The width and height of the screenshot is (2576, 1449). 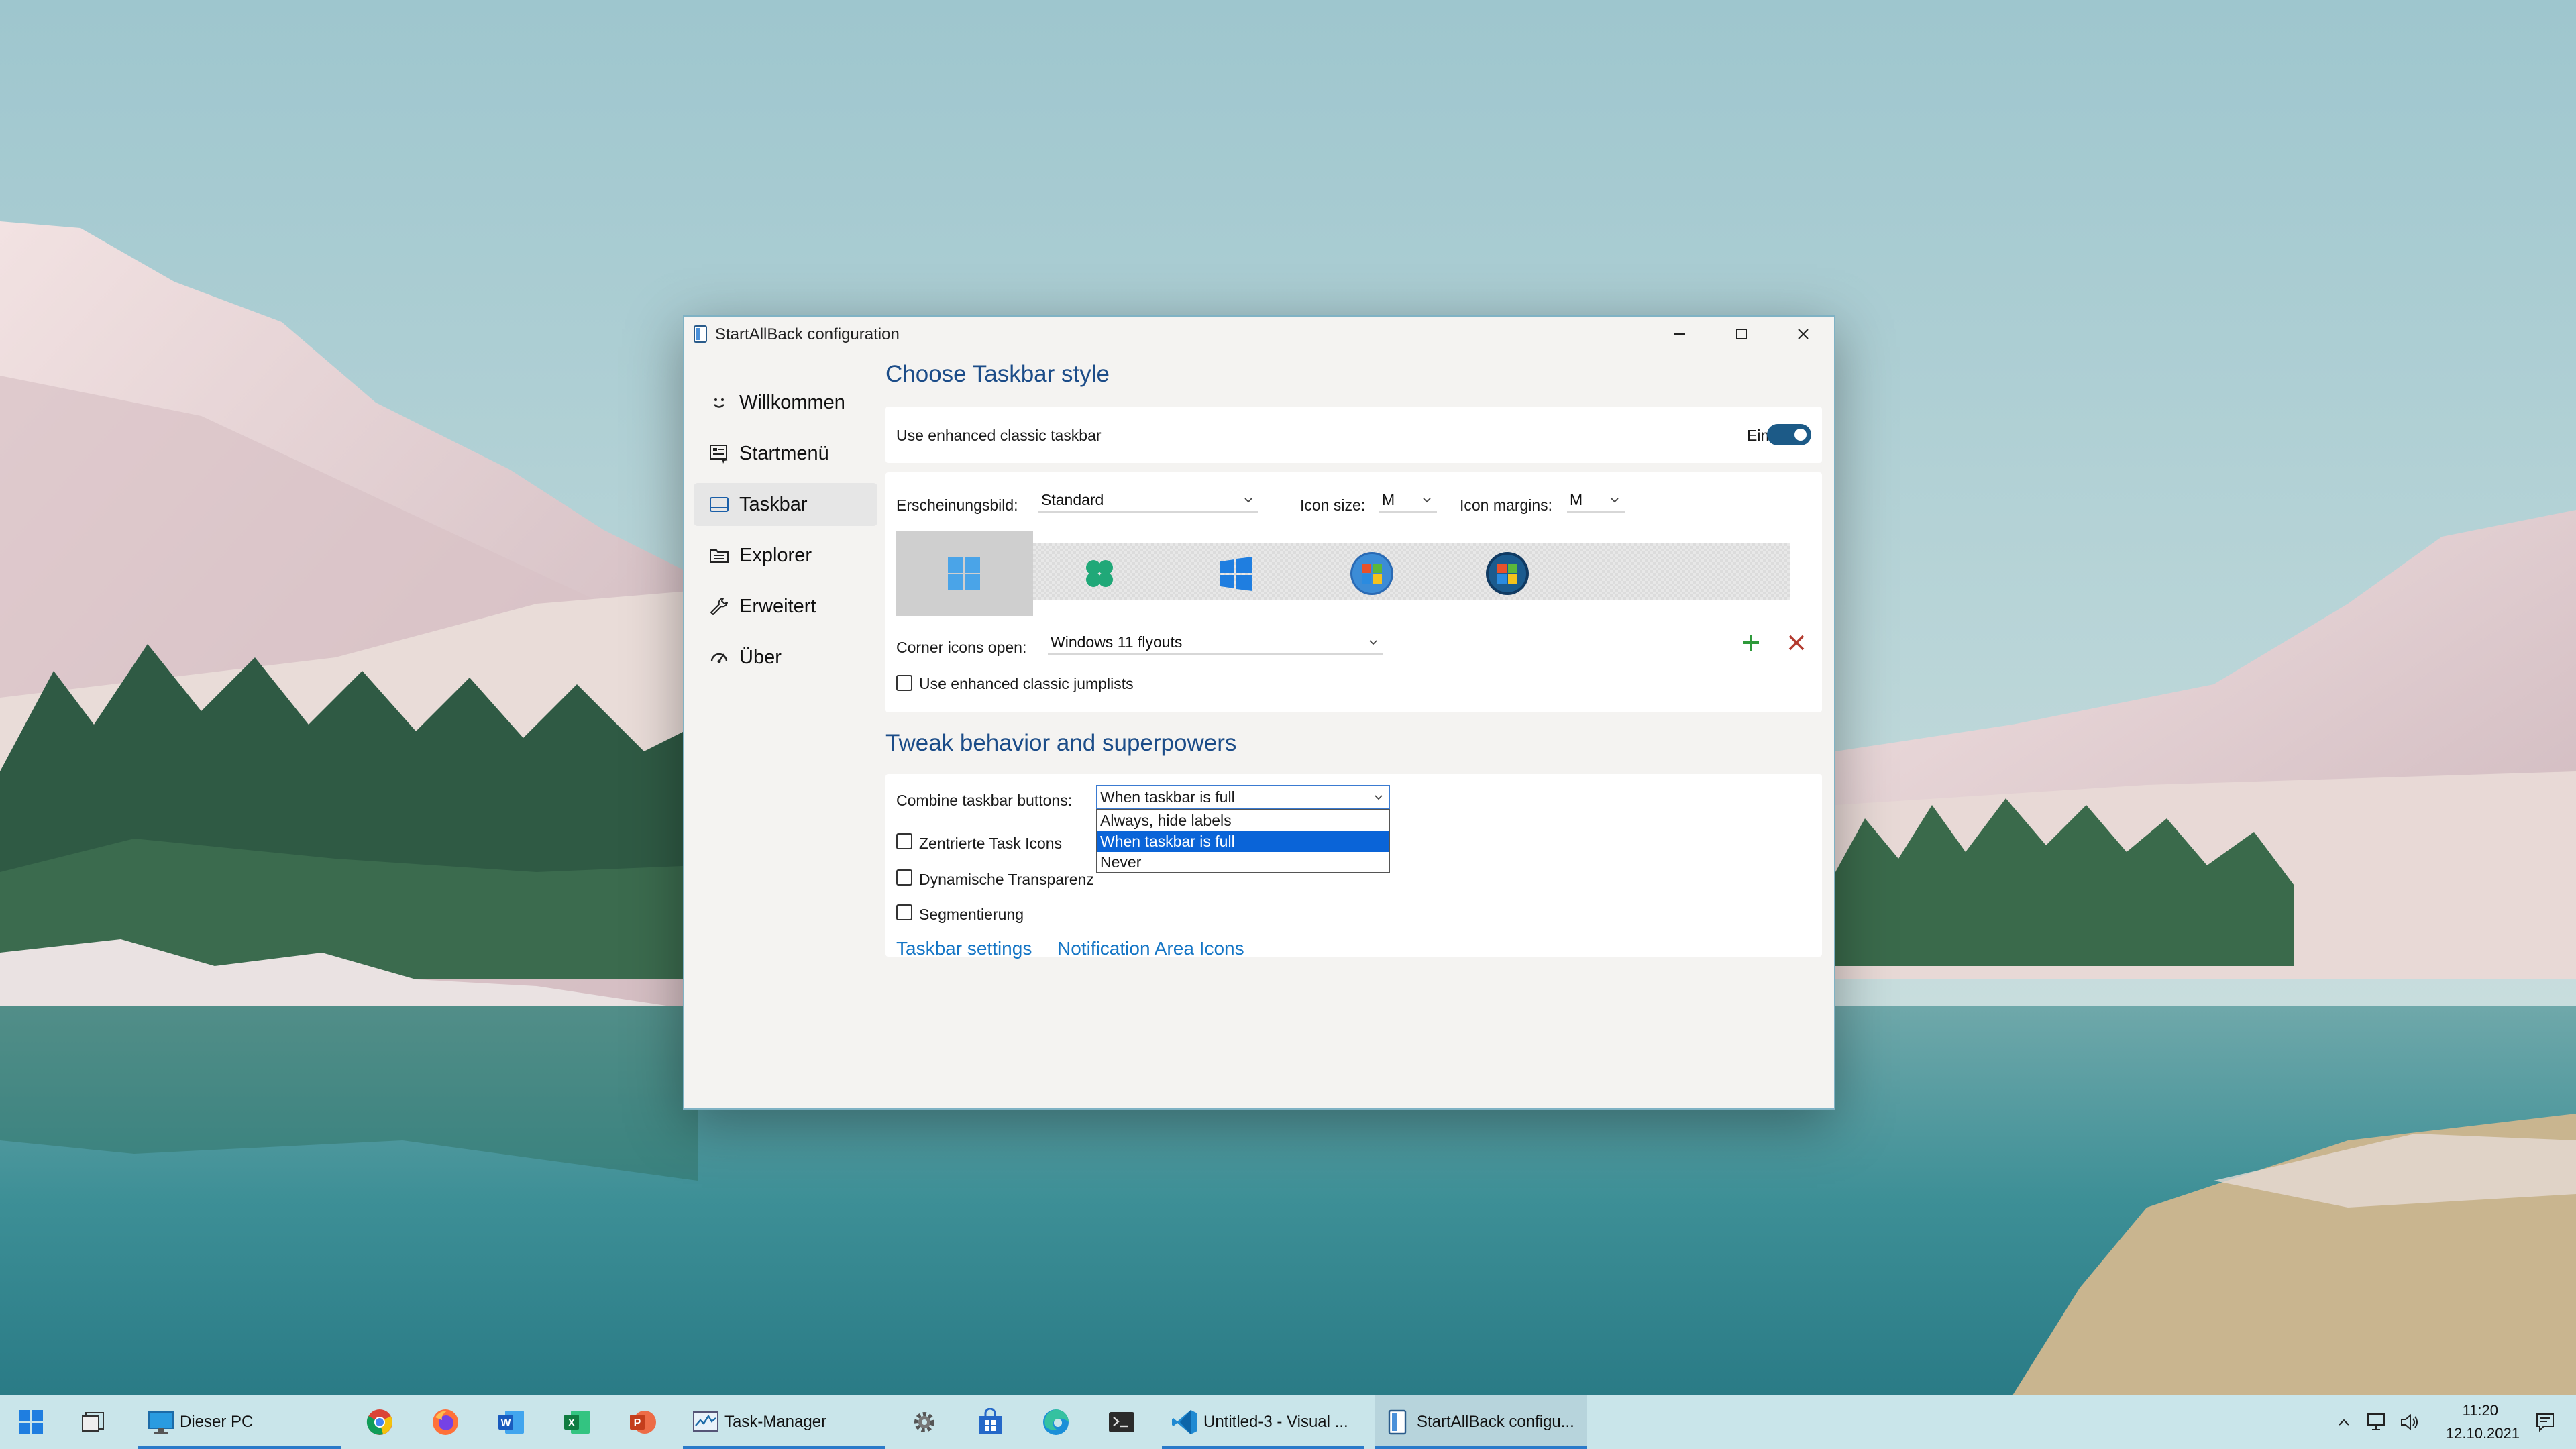 What do you see at coordinates (1408, 501) in the screenshot?
I see `icon-size-dropdown: M` at bounding box center [1408, 501].